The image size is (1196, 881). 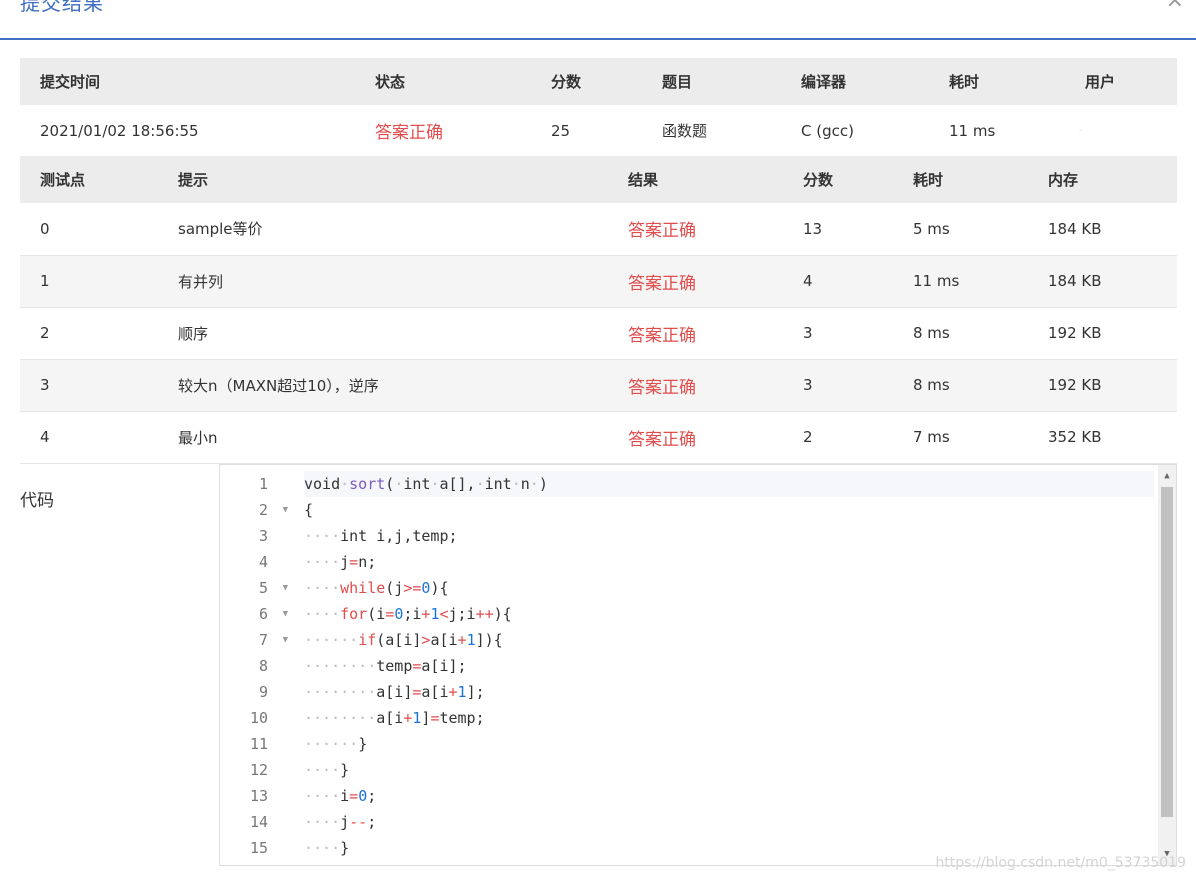 I want to click on score-value: 25, so click(x=561, y=130).